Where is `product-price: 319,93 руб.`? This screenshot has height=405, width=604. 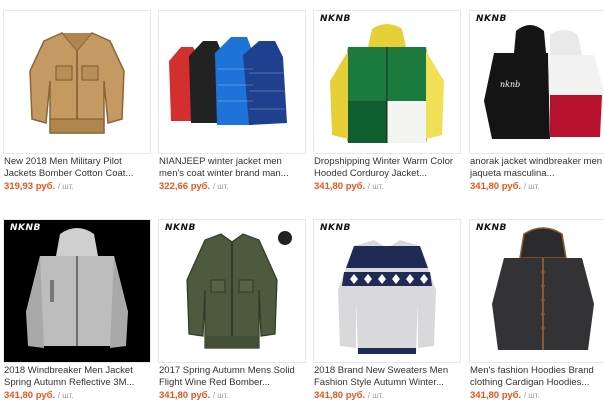 product-price: 319,93 руб. is located at coordinates (30, 186).